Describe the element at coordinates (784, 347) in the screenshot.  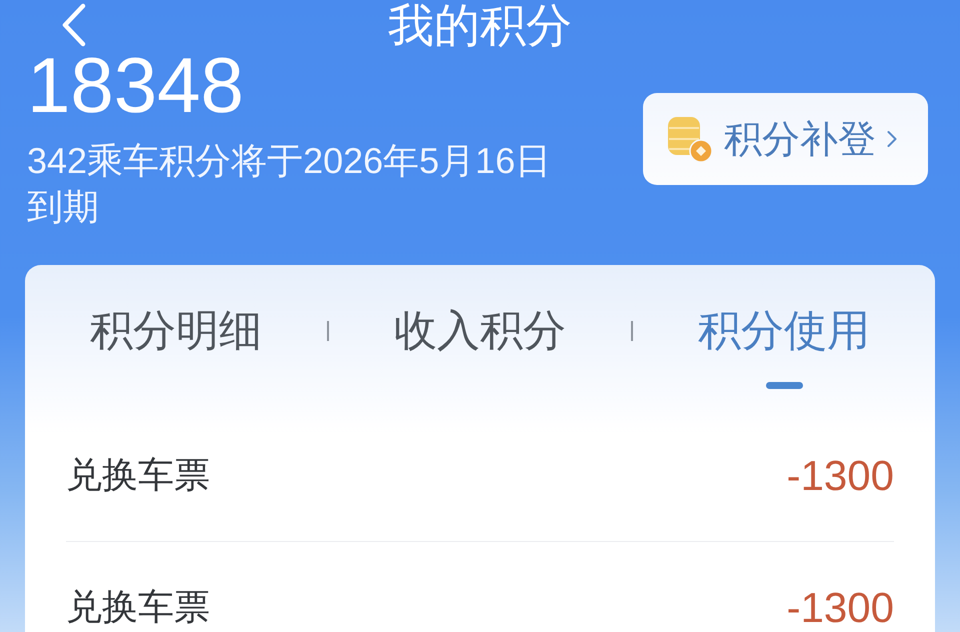
I see `tab: 积分使用` at that location.